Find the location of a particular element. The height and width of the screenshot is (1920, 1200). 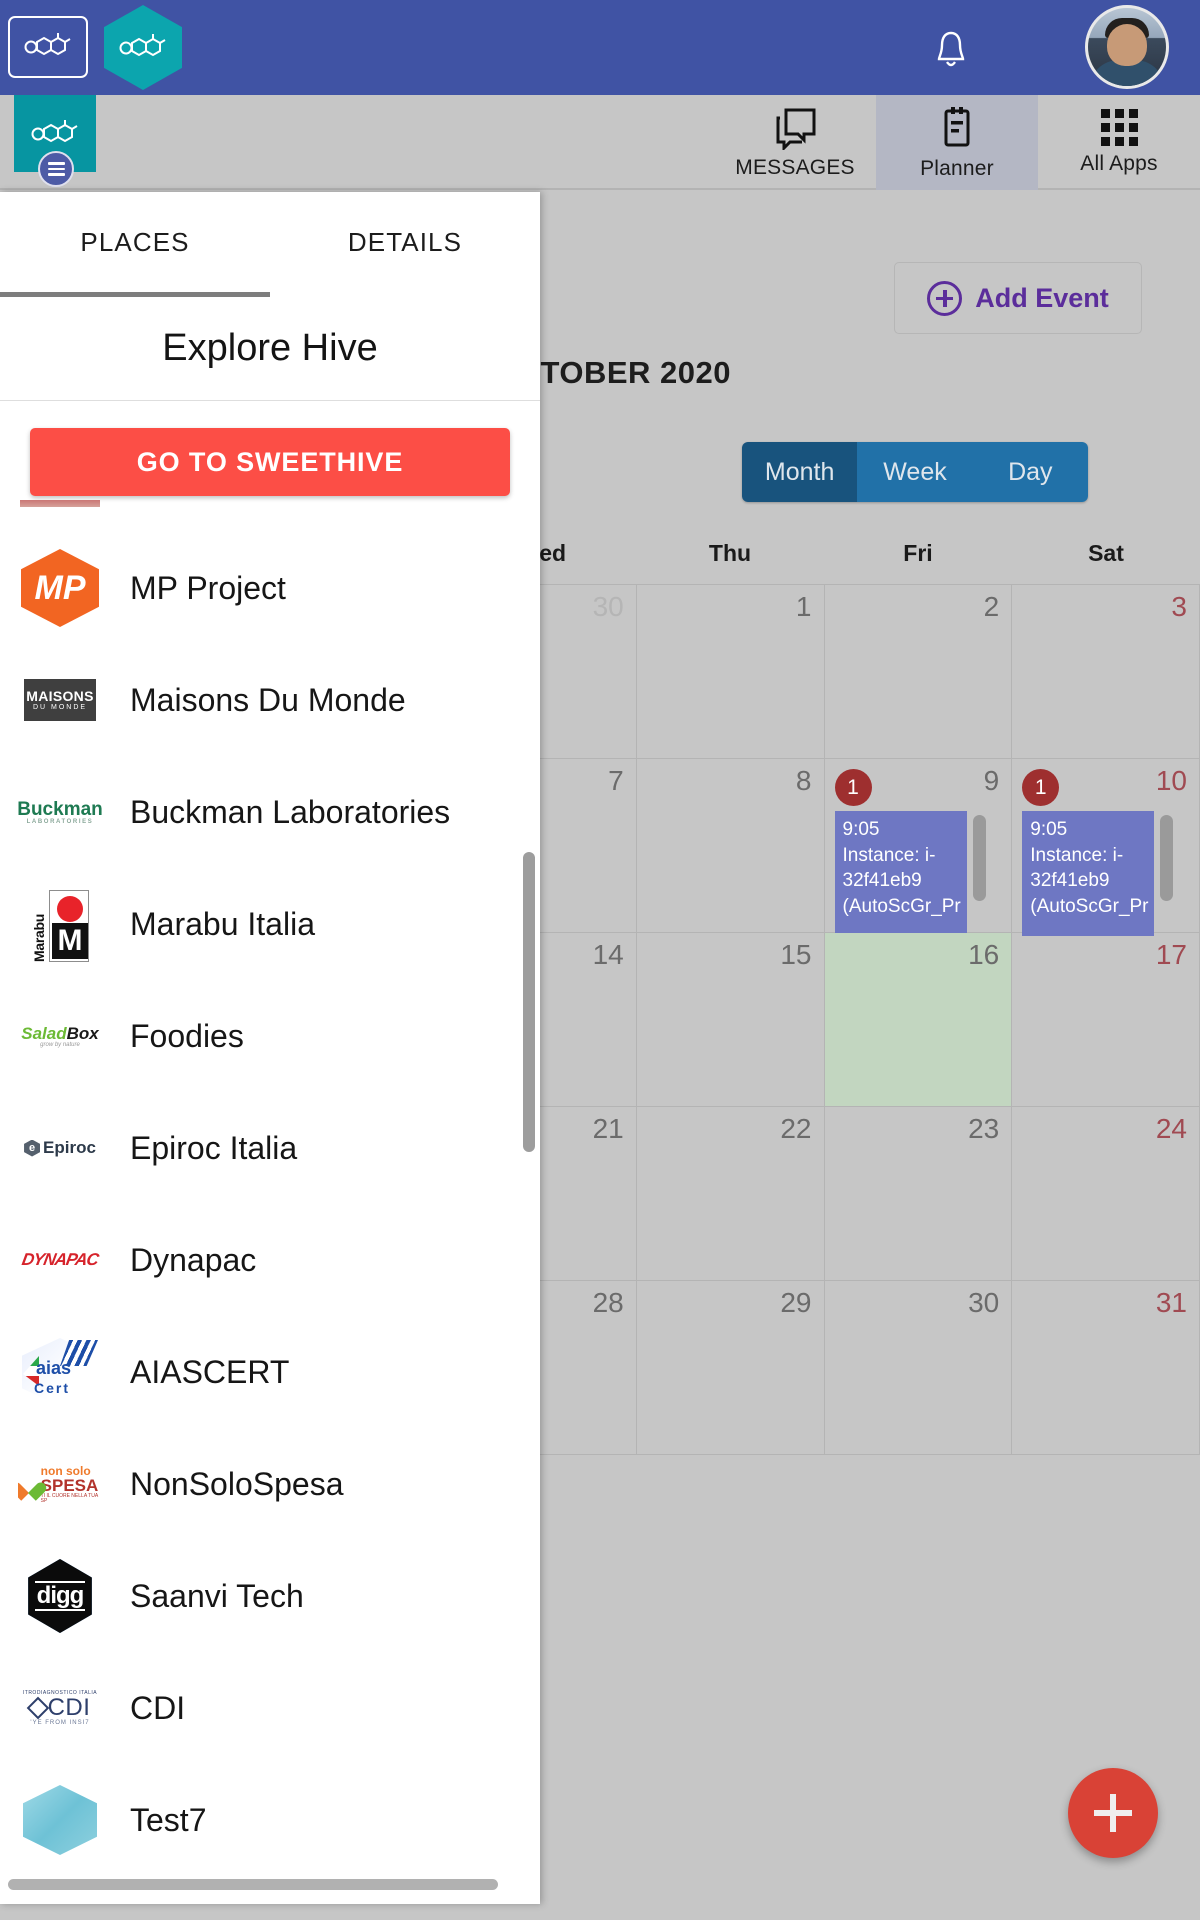

place-logo is located at coordinates (60, 1820).